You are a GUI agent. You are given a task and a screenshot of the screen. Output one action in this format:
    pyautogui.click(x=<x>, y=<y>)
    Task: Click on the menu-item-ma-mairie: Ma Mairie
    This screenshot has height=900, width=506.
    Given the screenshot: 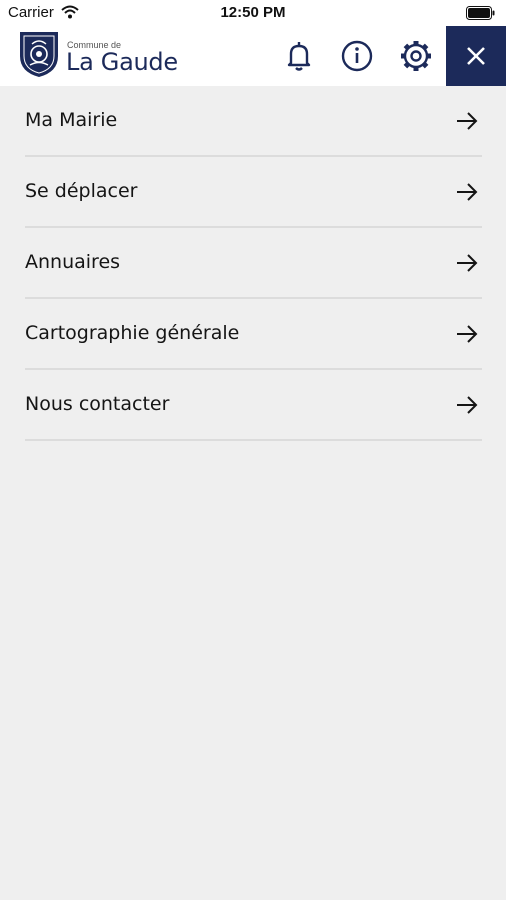 What is the action you would take?
    pyautogui.click(x=253, y=121)
    